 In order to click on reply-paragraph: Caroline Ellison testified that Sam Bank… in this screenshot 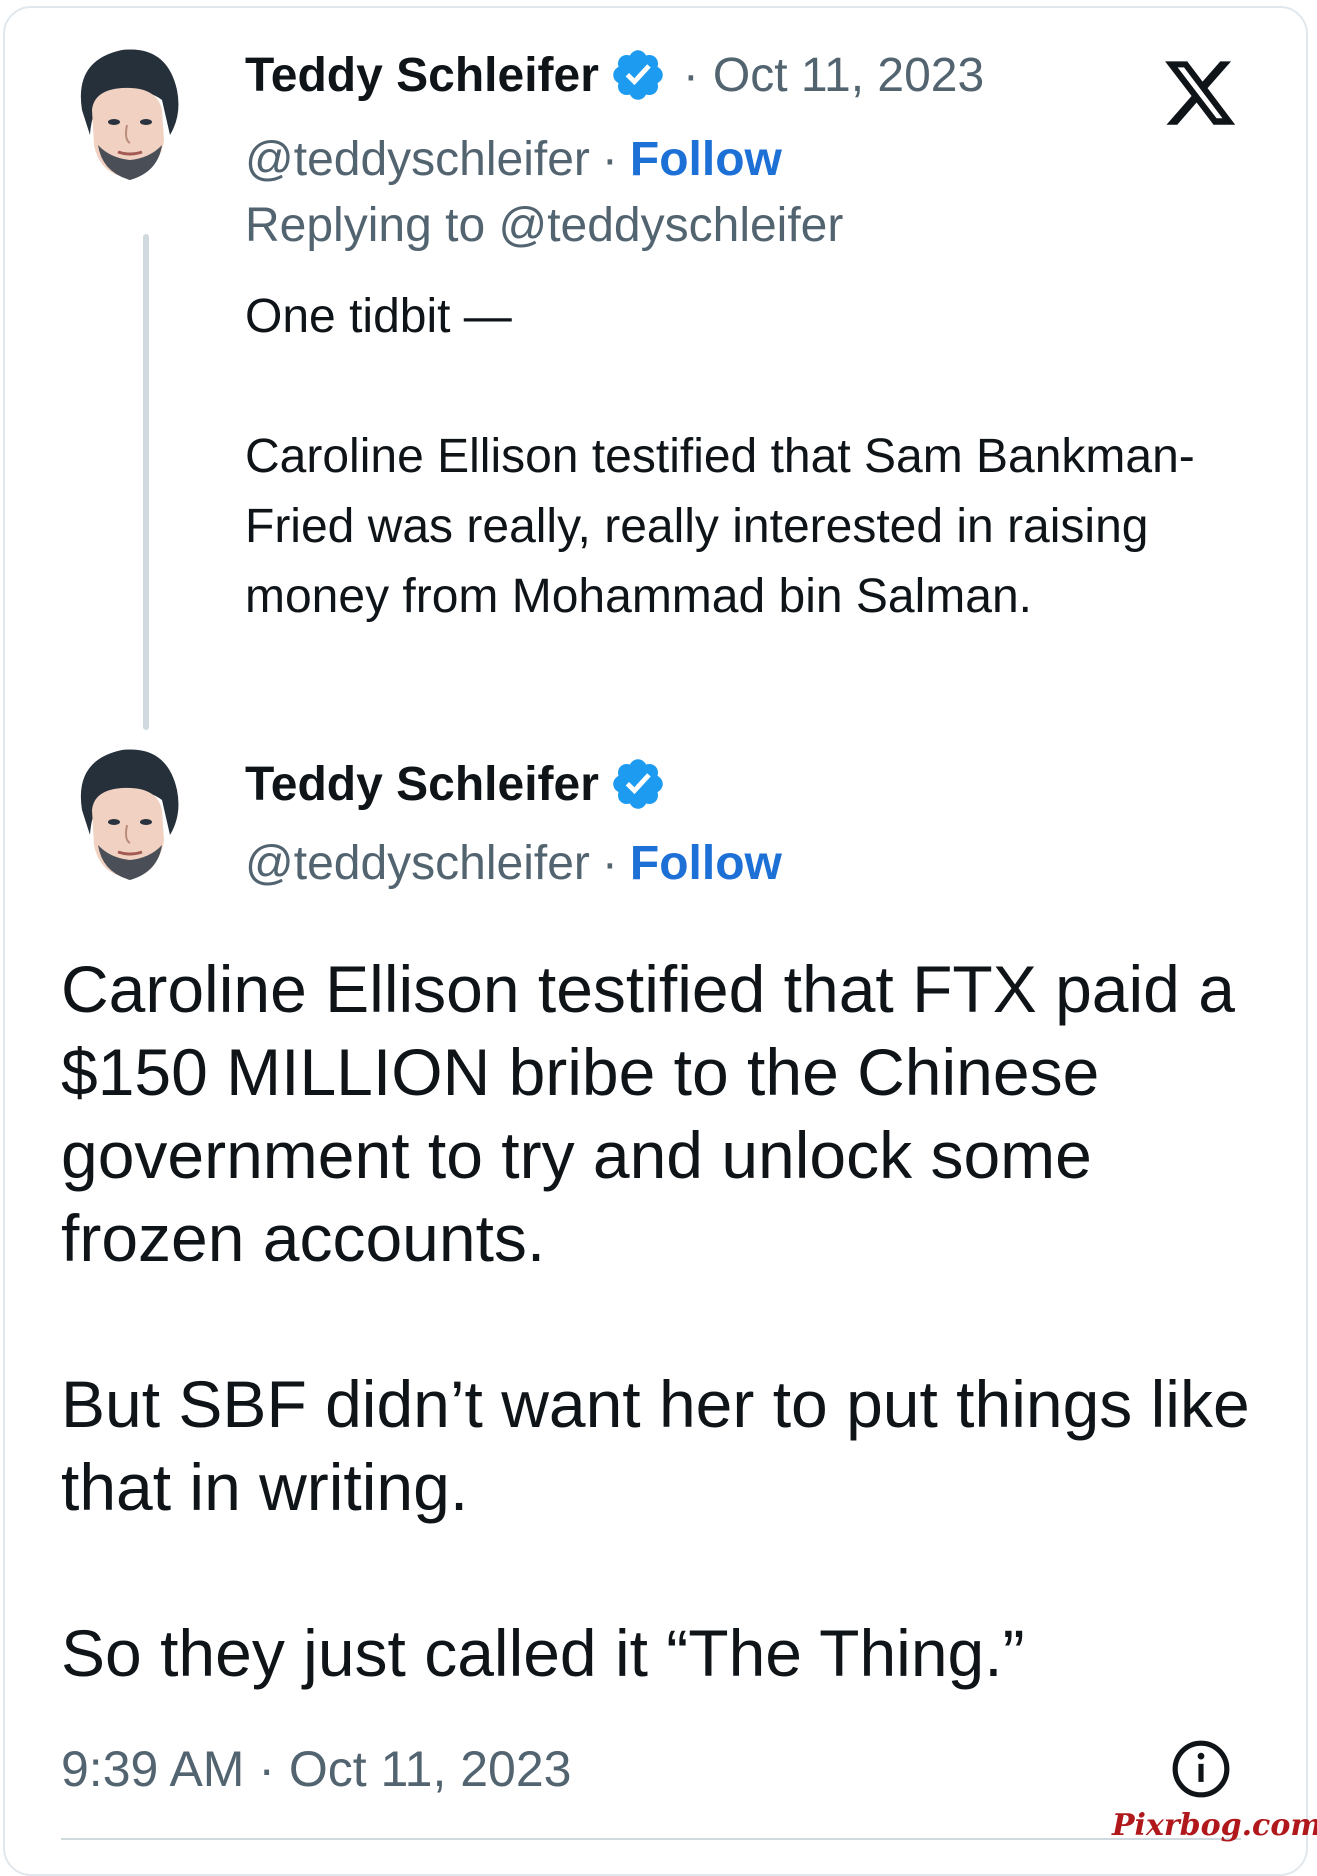, I will do `click(720, 526)`.